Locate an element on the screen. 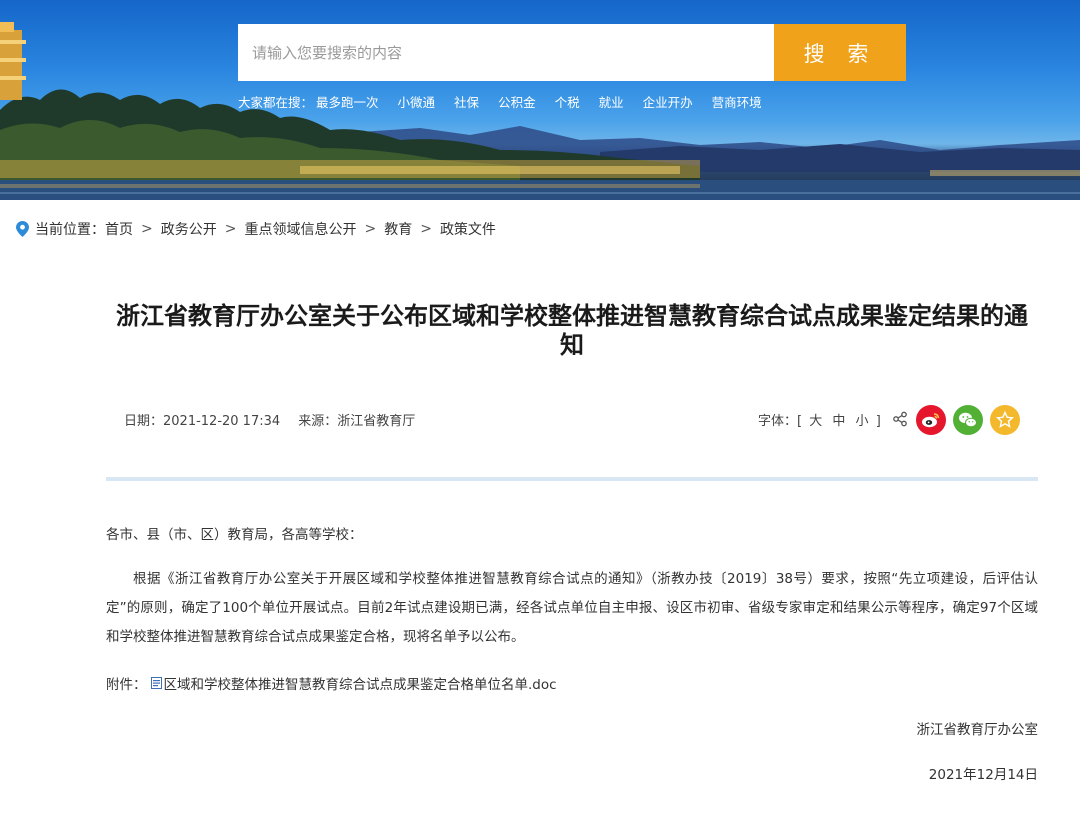  article-meta: 日期：2021-12-20 17:34 来源：浙江省教育厅 is located at coordinates (276, 419).